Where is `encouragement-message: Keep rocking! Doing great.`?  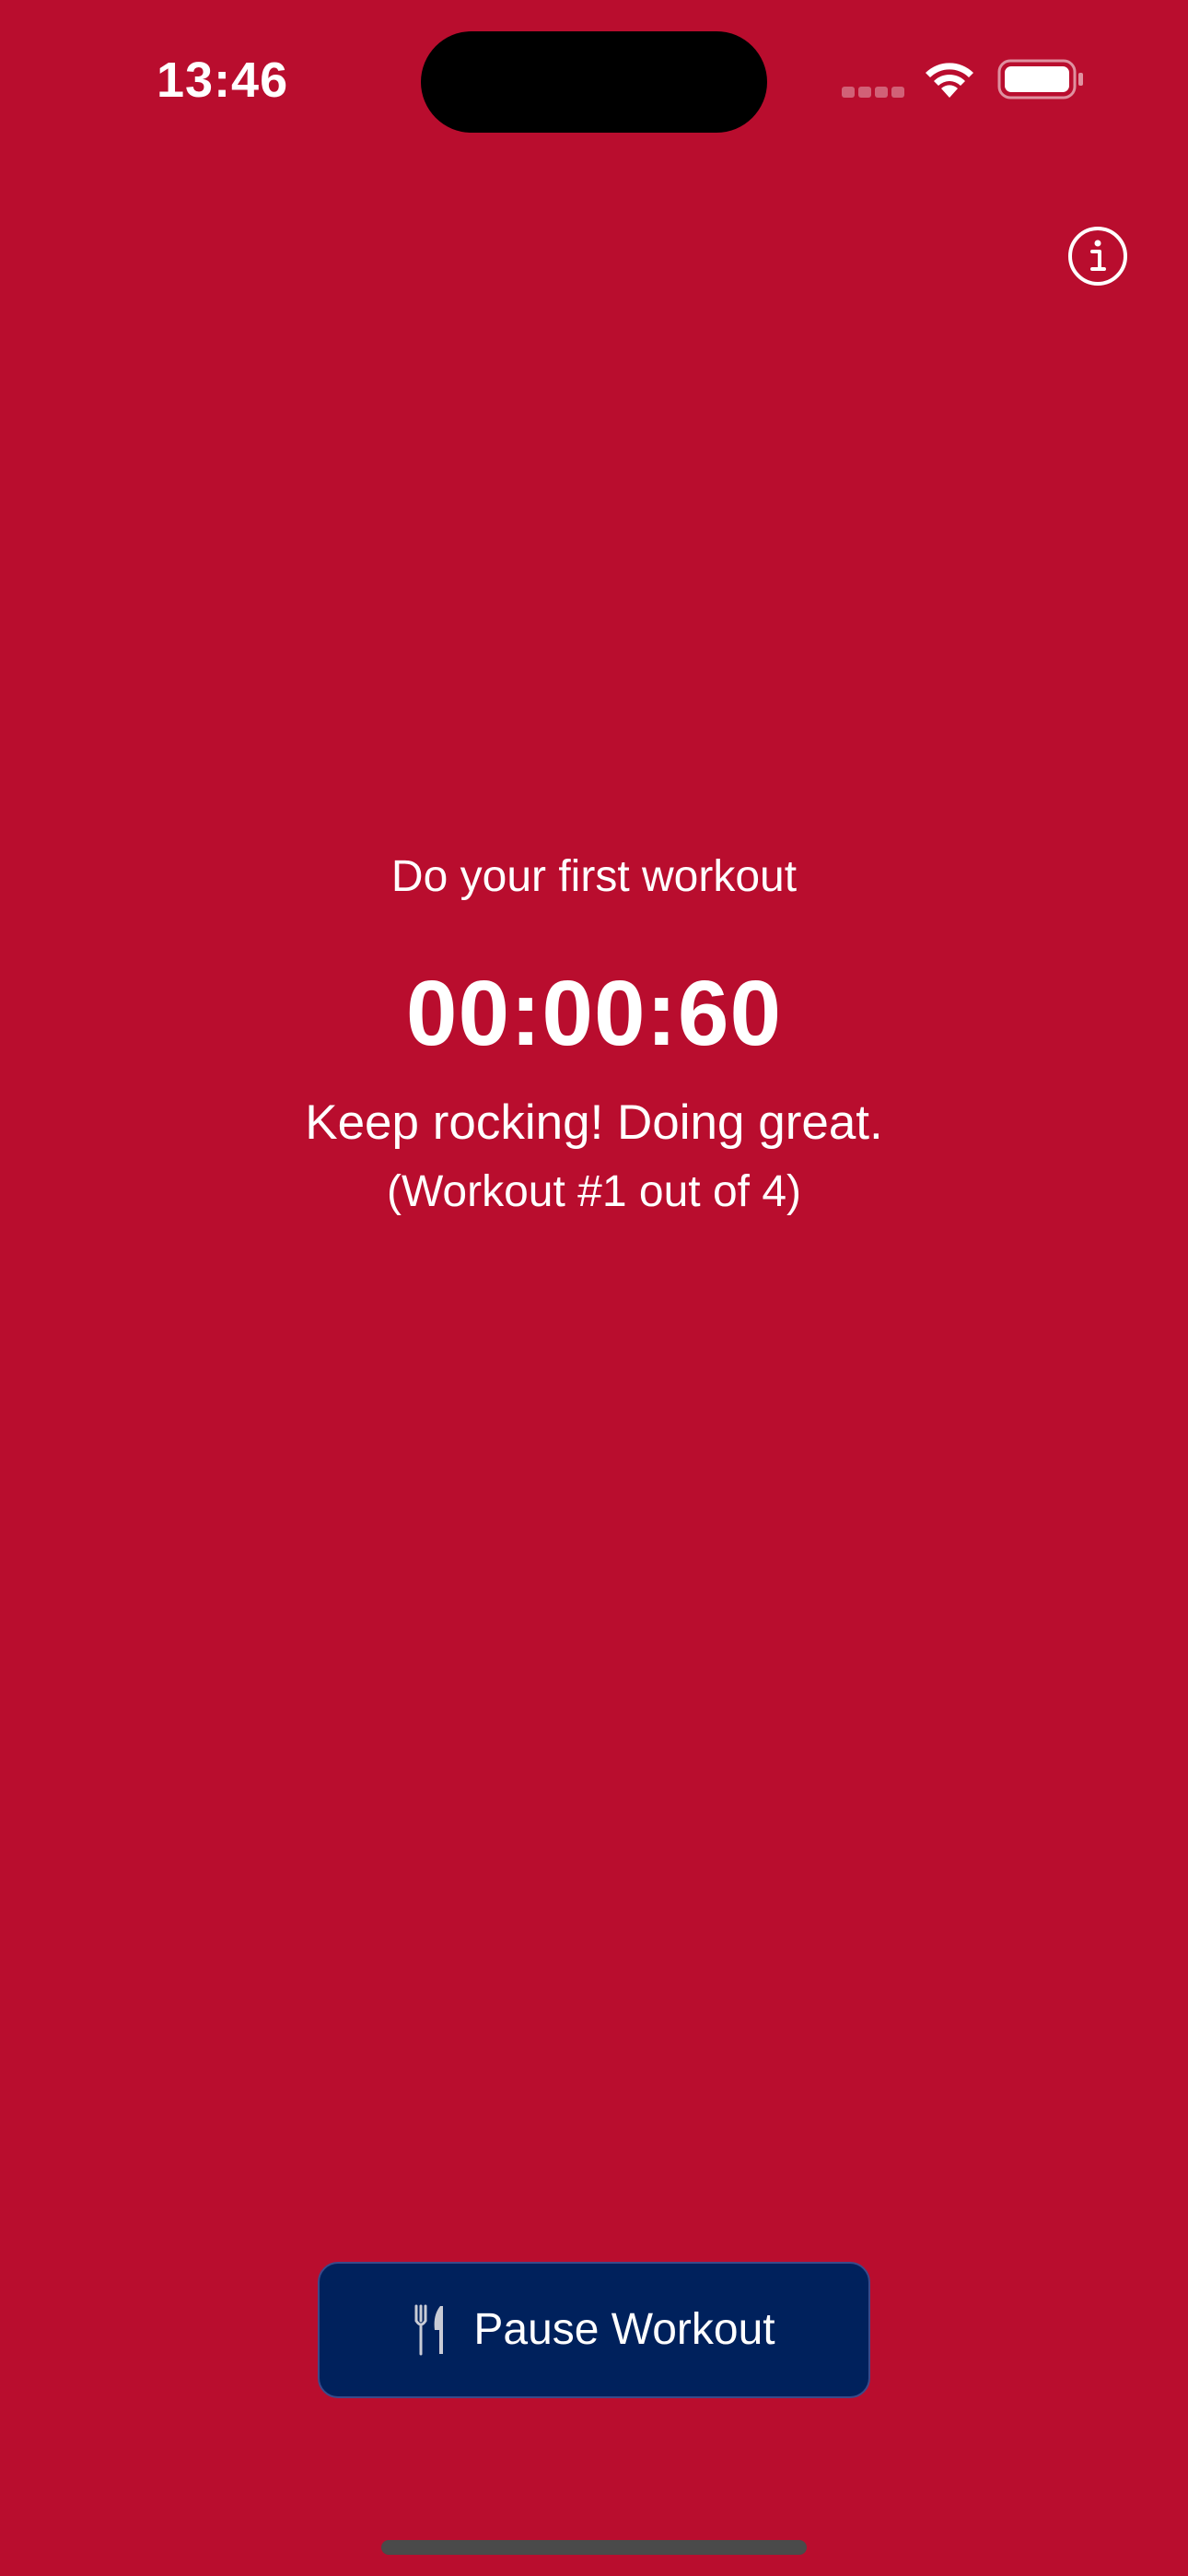
encouragement-message: Keep rocking! Doing great. is located at coordinates (594, 1122).